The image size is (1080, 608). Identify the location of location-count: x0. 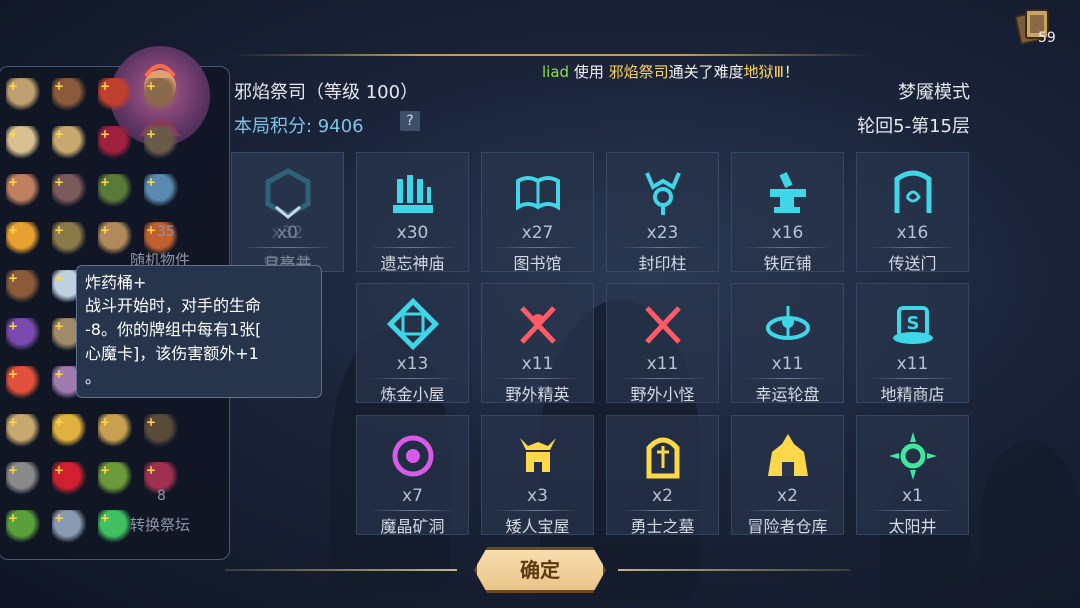
(287, 233).